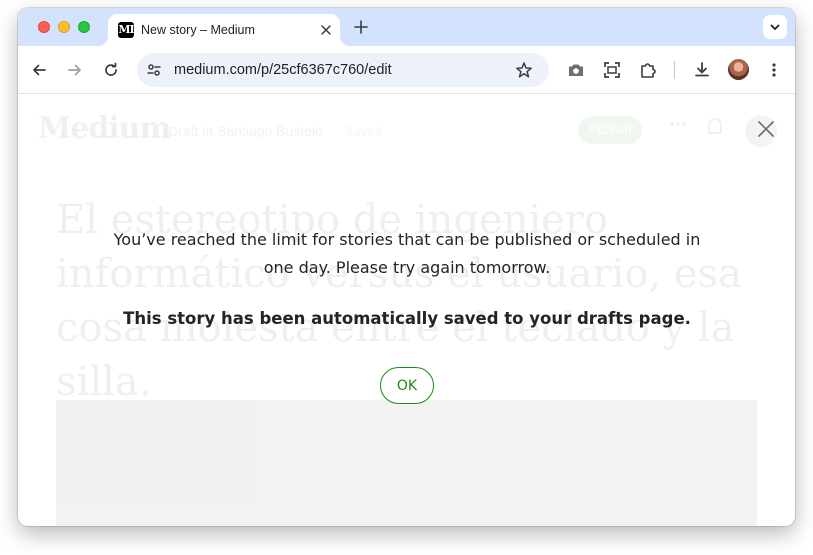 The image size is (813, 555). Describe the element at coordinates (198, 30) in the screenshot. I see `tab-title: New story – Medium` at that location.